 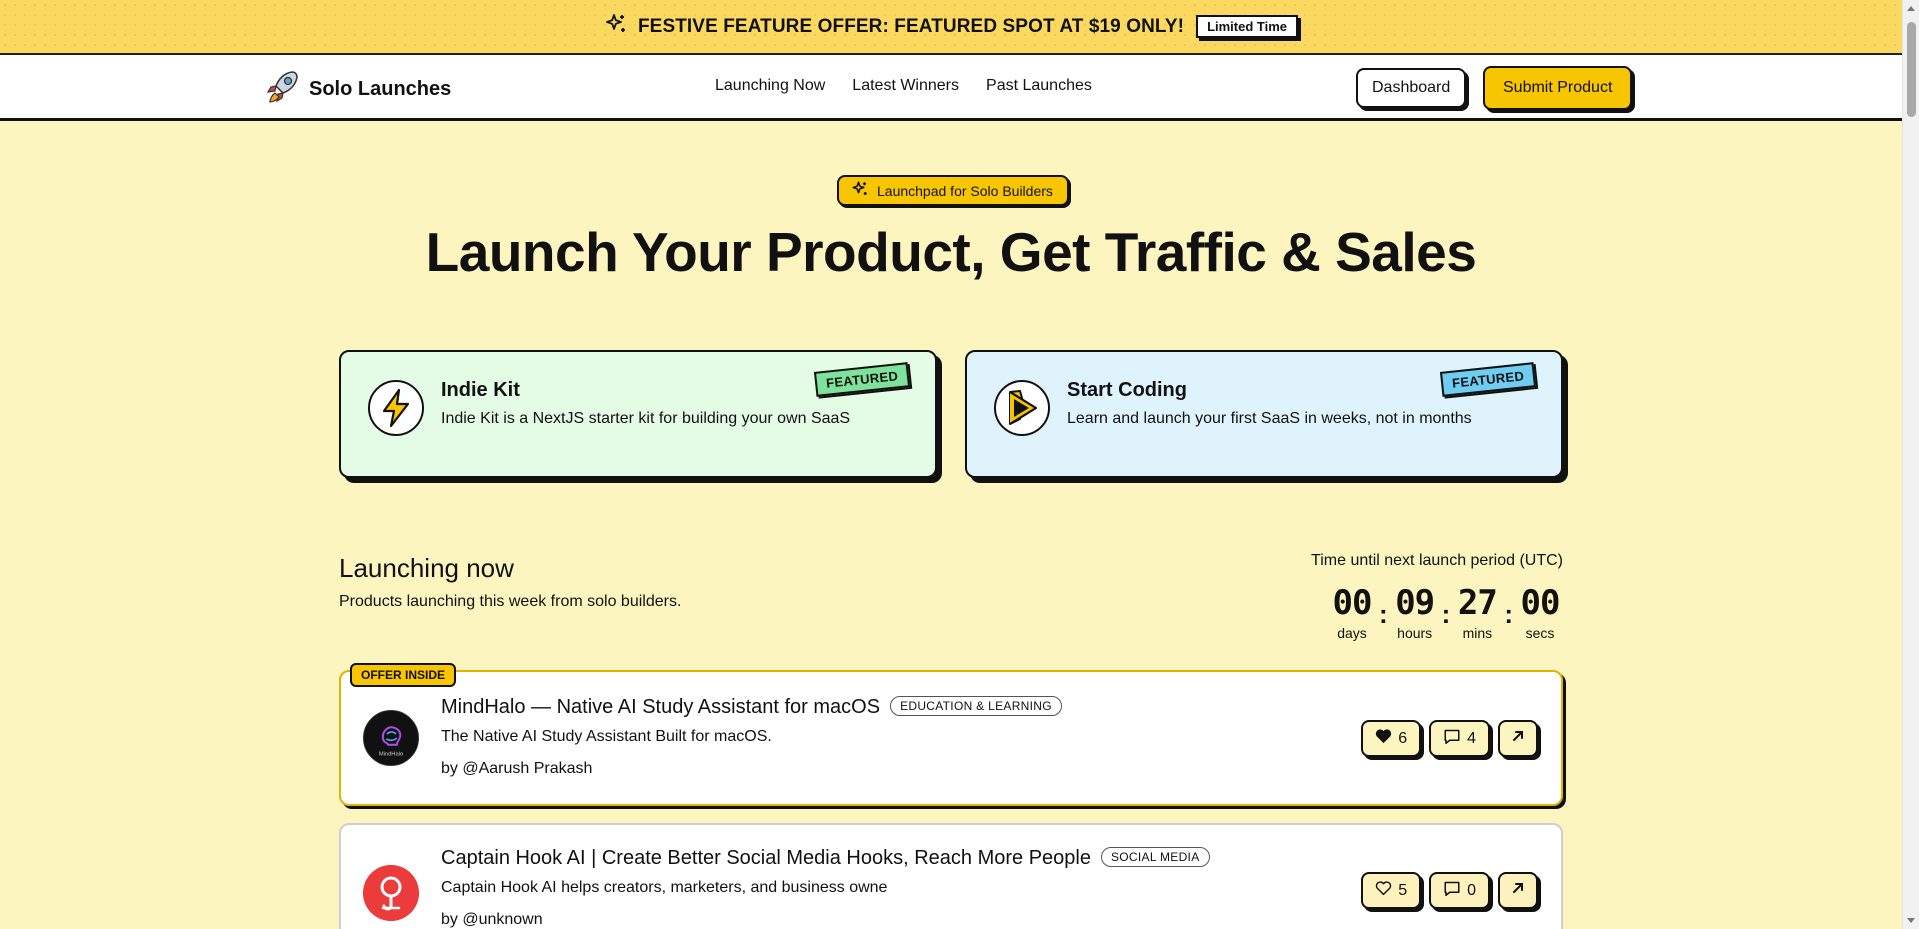 I want to click on countdown-hours-label: hours, so click(x=1415, y=633).